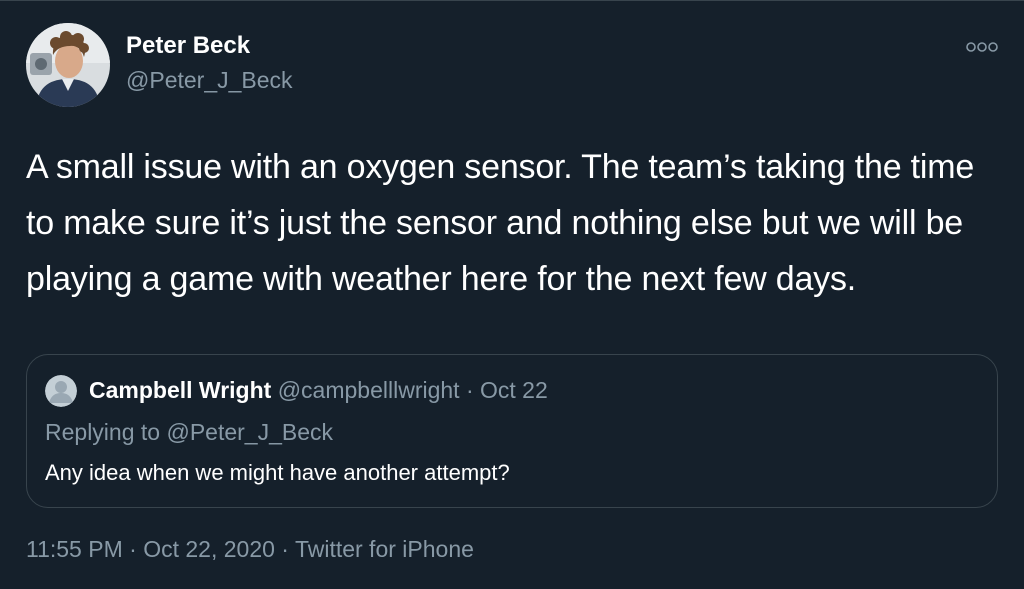 The width and height of the screenshot is (1024, 589). I want to click on author-handle: @Peter_J_Beck, so click(209, 80).